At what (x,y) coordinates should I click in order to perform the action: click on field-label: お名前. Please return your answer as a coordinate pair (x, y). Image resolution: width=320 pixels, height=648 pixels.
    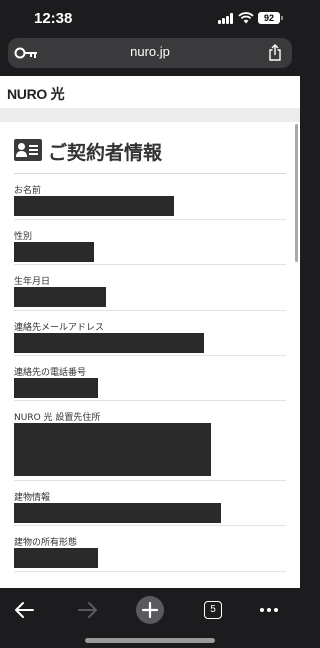
    Looking at the image, I should click on (28, 191).